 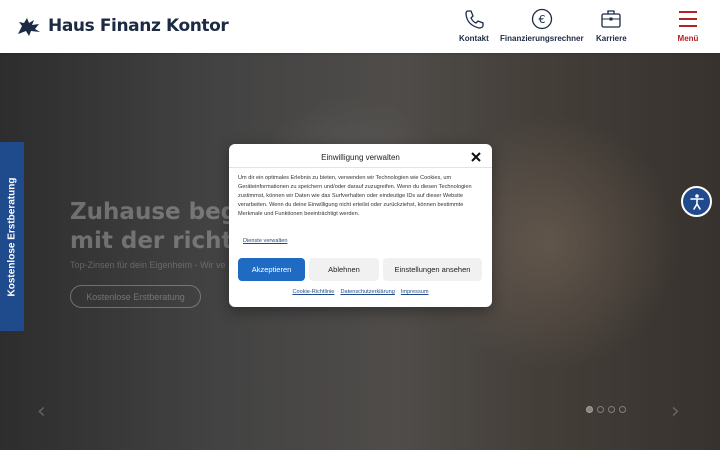 I want to click on nav-finanzierungsrechner-label: Finanzierungsrechner, so click(x=542, y=38).